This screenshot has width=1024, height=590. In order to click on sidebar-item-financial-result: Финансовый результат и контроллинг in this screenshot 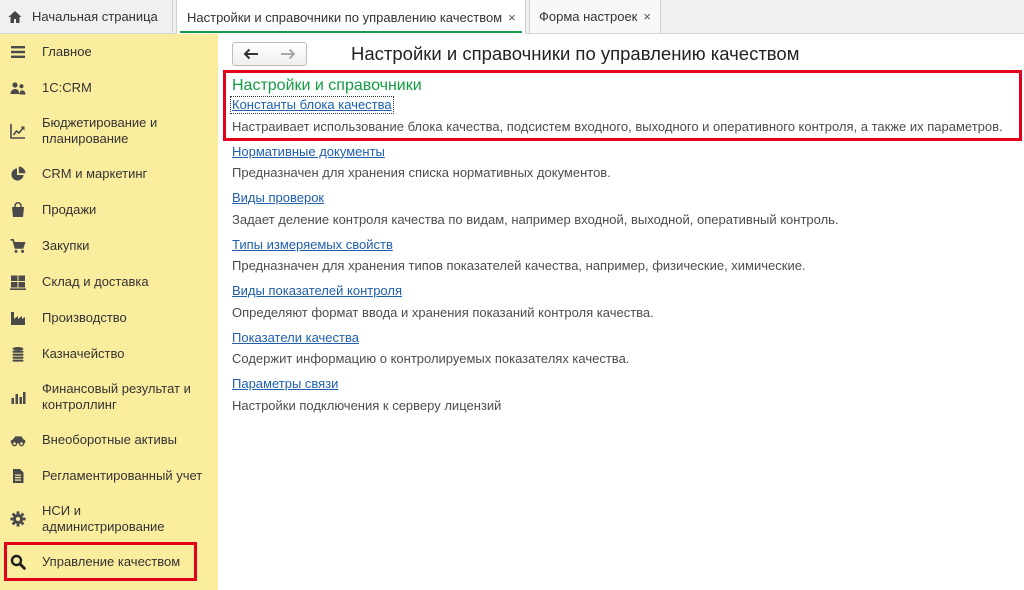, I will do `click(109, 397)`.